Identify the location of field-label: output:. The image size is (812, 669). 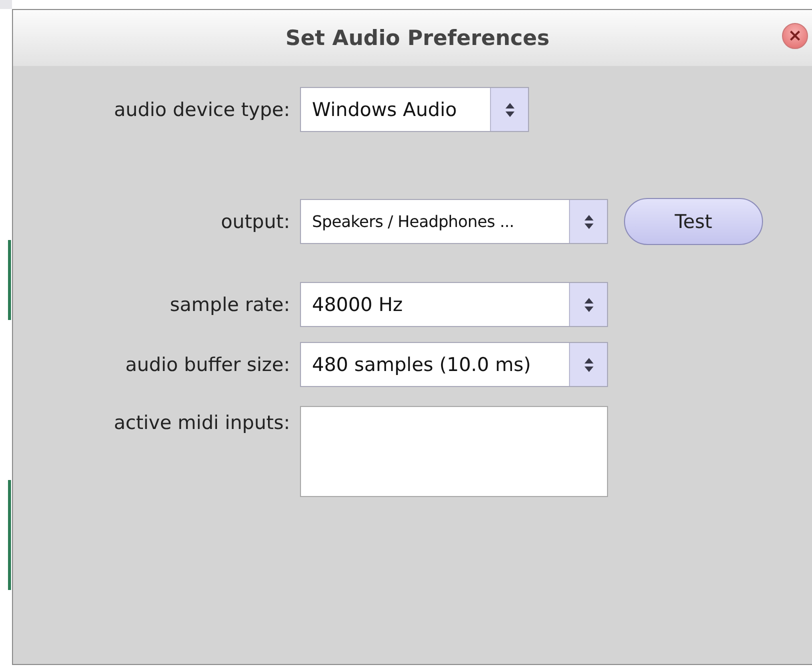
(255, 221).